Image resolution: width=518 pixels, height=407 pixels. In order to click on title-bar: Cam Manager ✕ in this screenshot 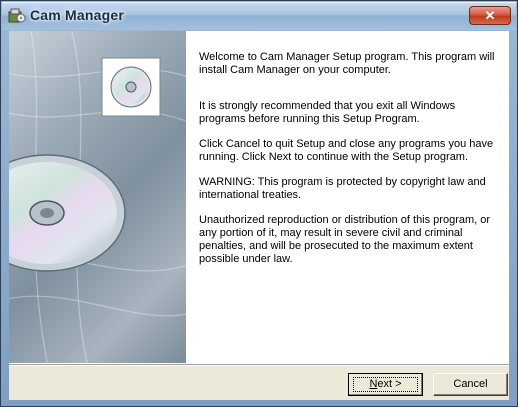, I will do `click(259, 16)`.